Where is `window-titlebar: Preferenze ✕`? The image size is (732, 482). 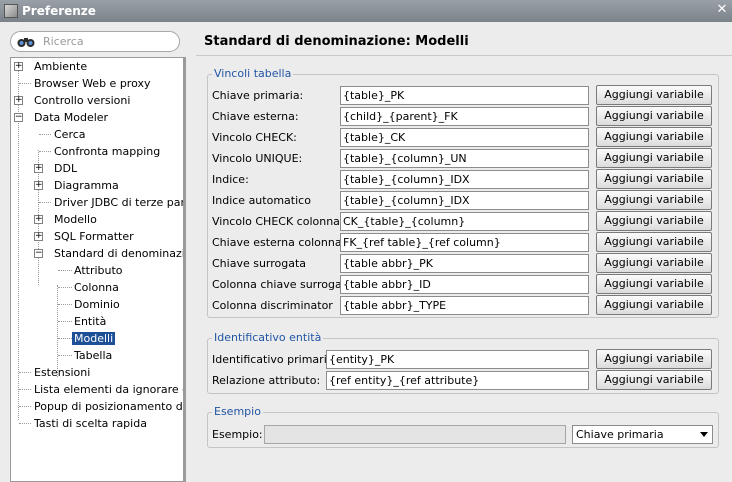
window-titlebar: Preferenze ✕ is located at coordinates (366, 11).